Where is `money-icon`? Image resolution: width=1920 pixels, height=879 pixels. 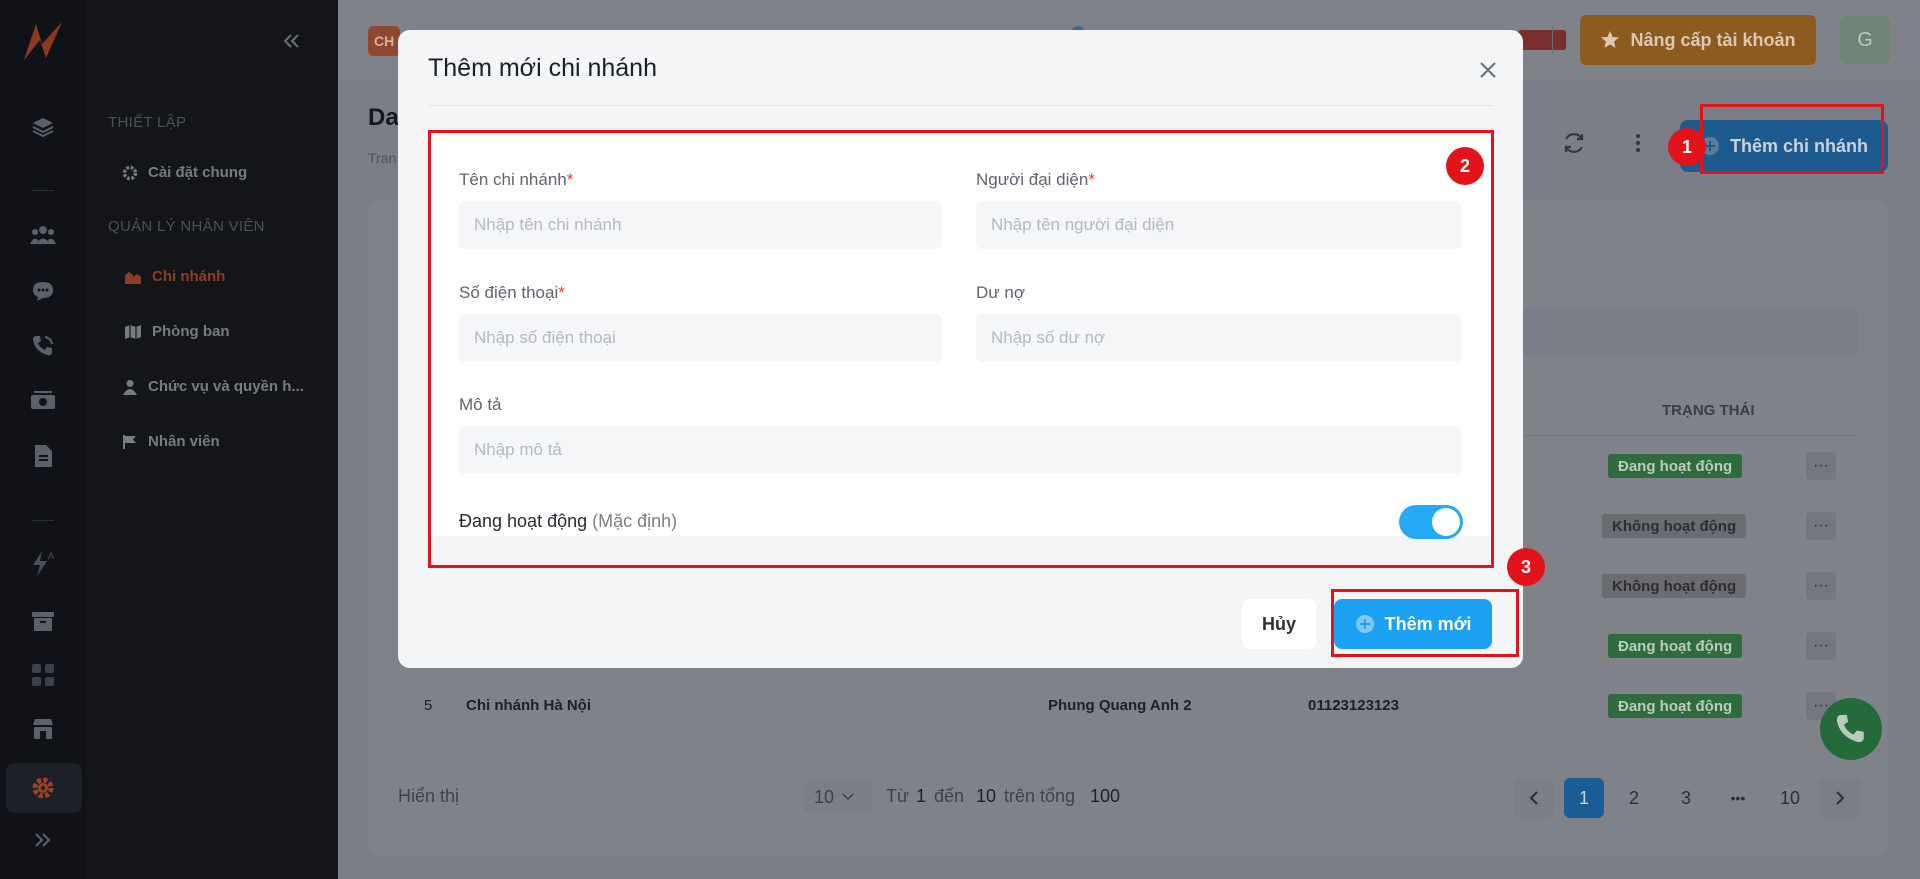 money-icon is located at coordinates (43, 401).